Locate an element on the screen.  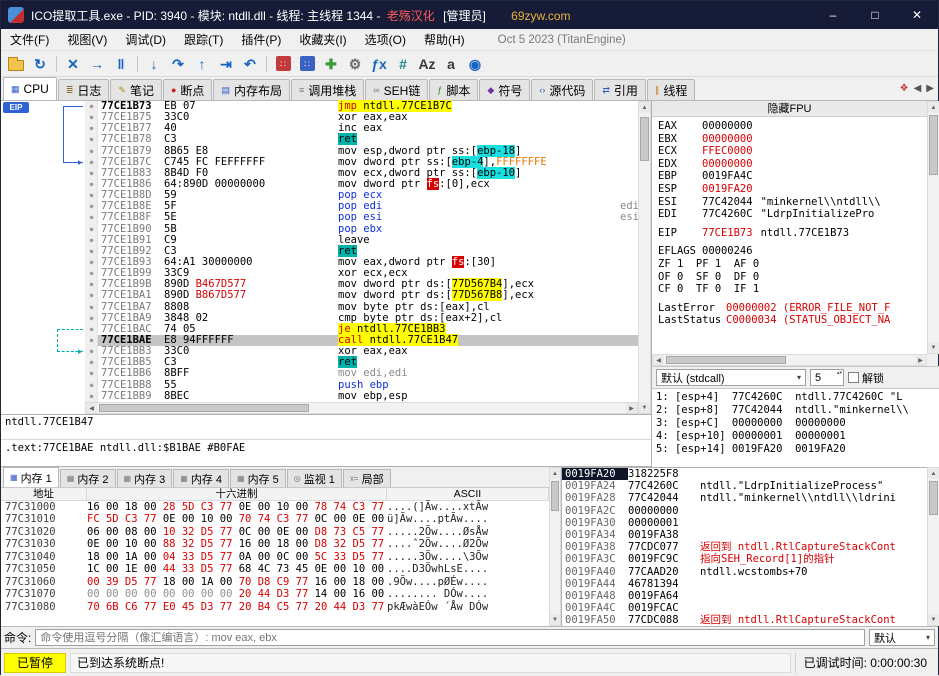
menu-item-options: 选项(O) is located at coordinates (385, 39).